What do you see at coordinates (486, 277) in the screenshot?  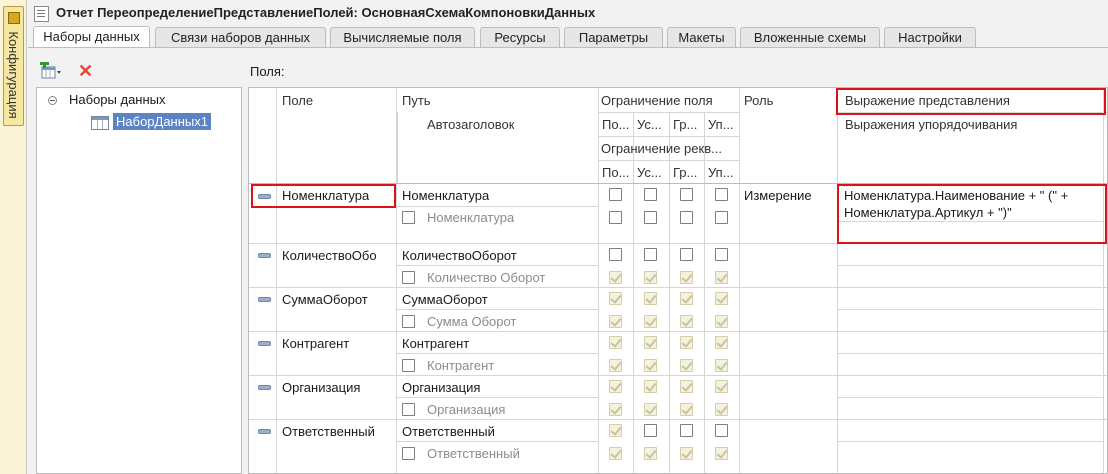 I see `field-title: Количество Оборот` at bounding box center [486, 277].